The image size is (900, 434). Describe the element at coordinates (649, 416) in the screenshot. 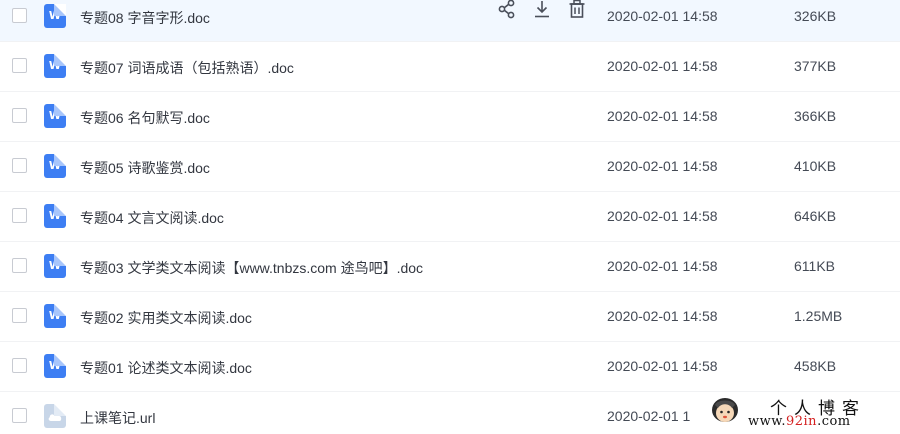

I see `file-date: 2020-02-01 1` at that location.